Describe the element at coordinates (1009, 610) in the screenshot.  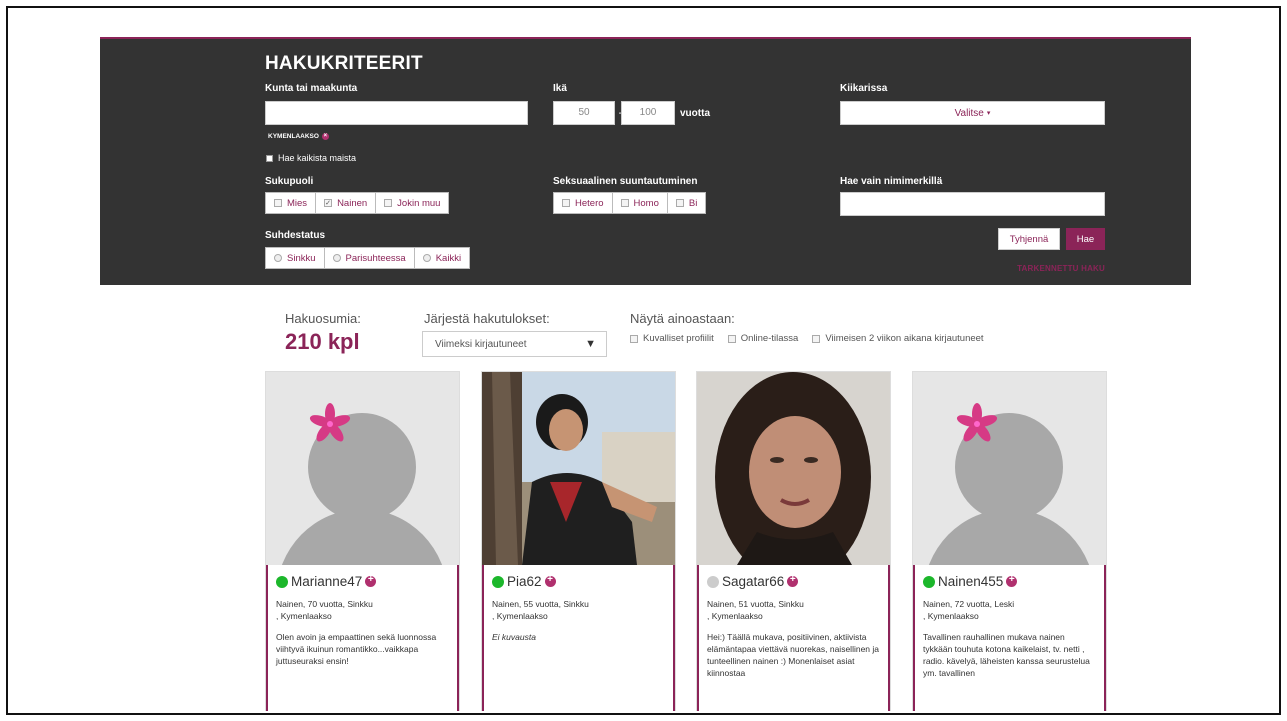
I see `profile-meta: Nainen, 72 vuotta, Leski , Kymenlaakso` at that location.